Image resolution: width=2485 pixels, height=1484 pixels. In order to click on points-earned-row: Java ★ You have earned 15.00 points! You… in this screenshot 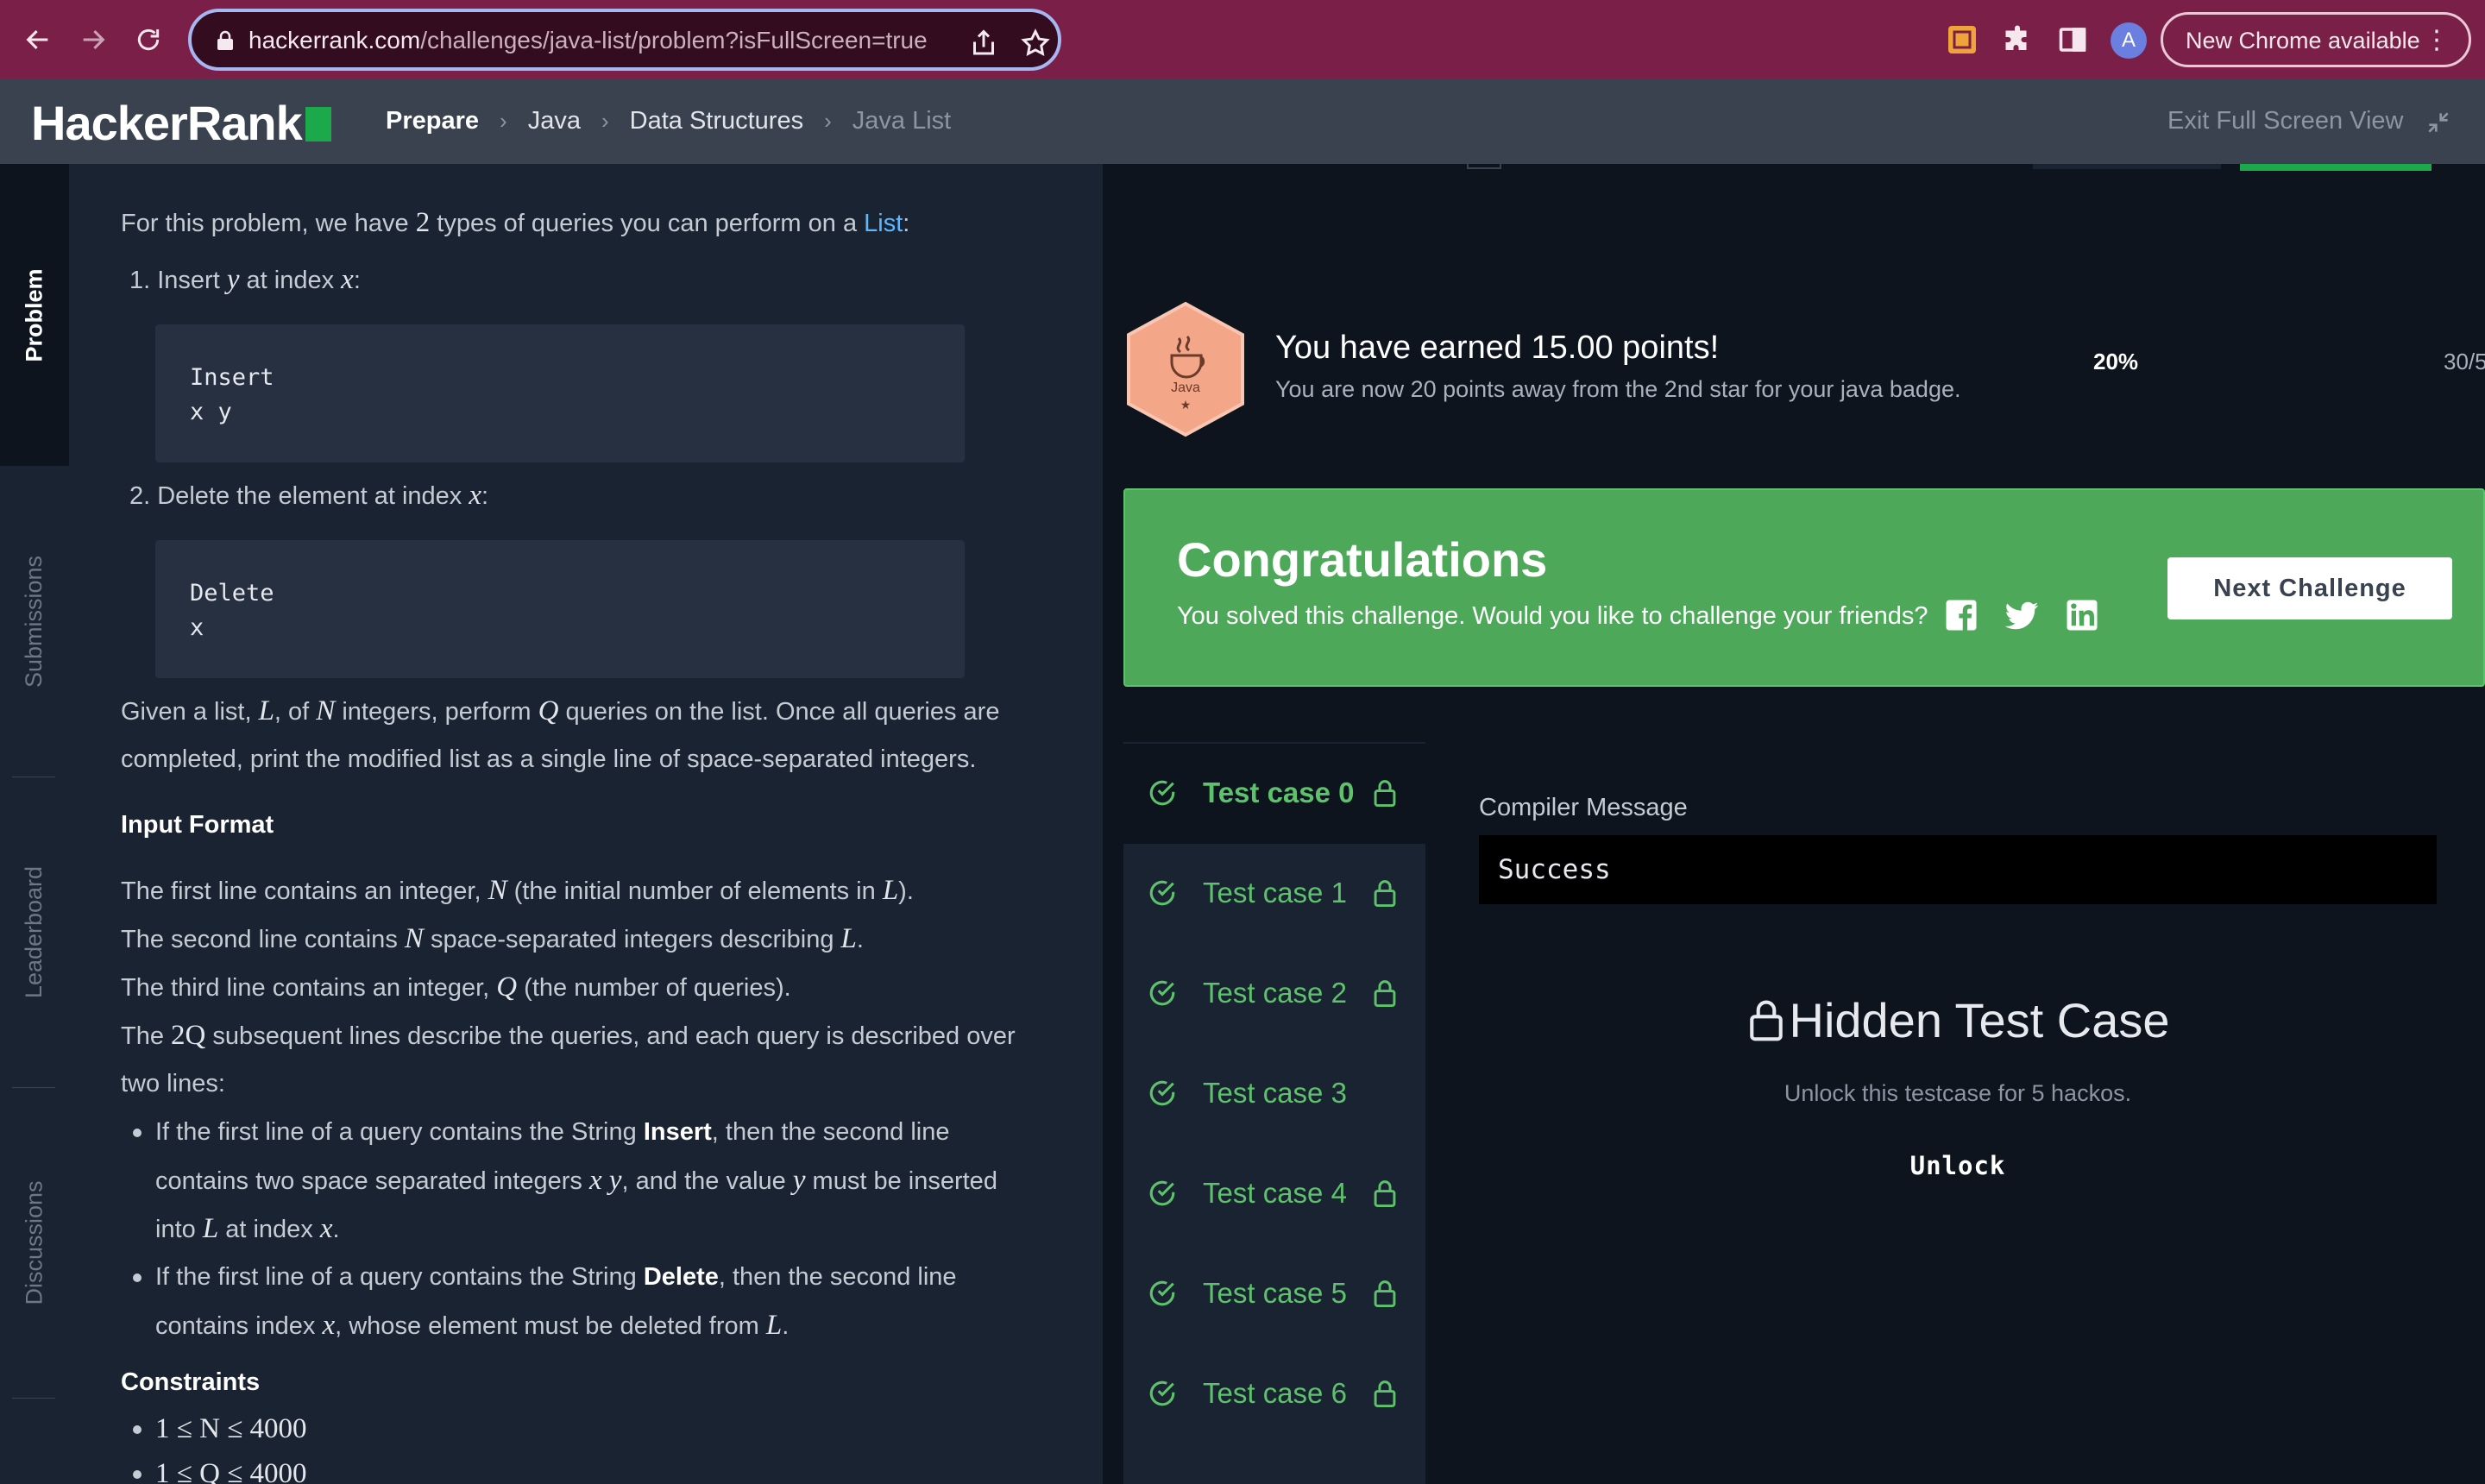, I will do `click(1803, 369)`.